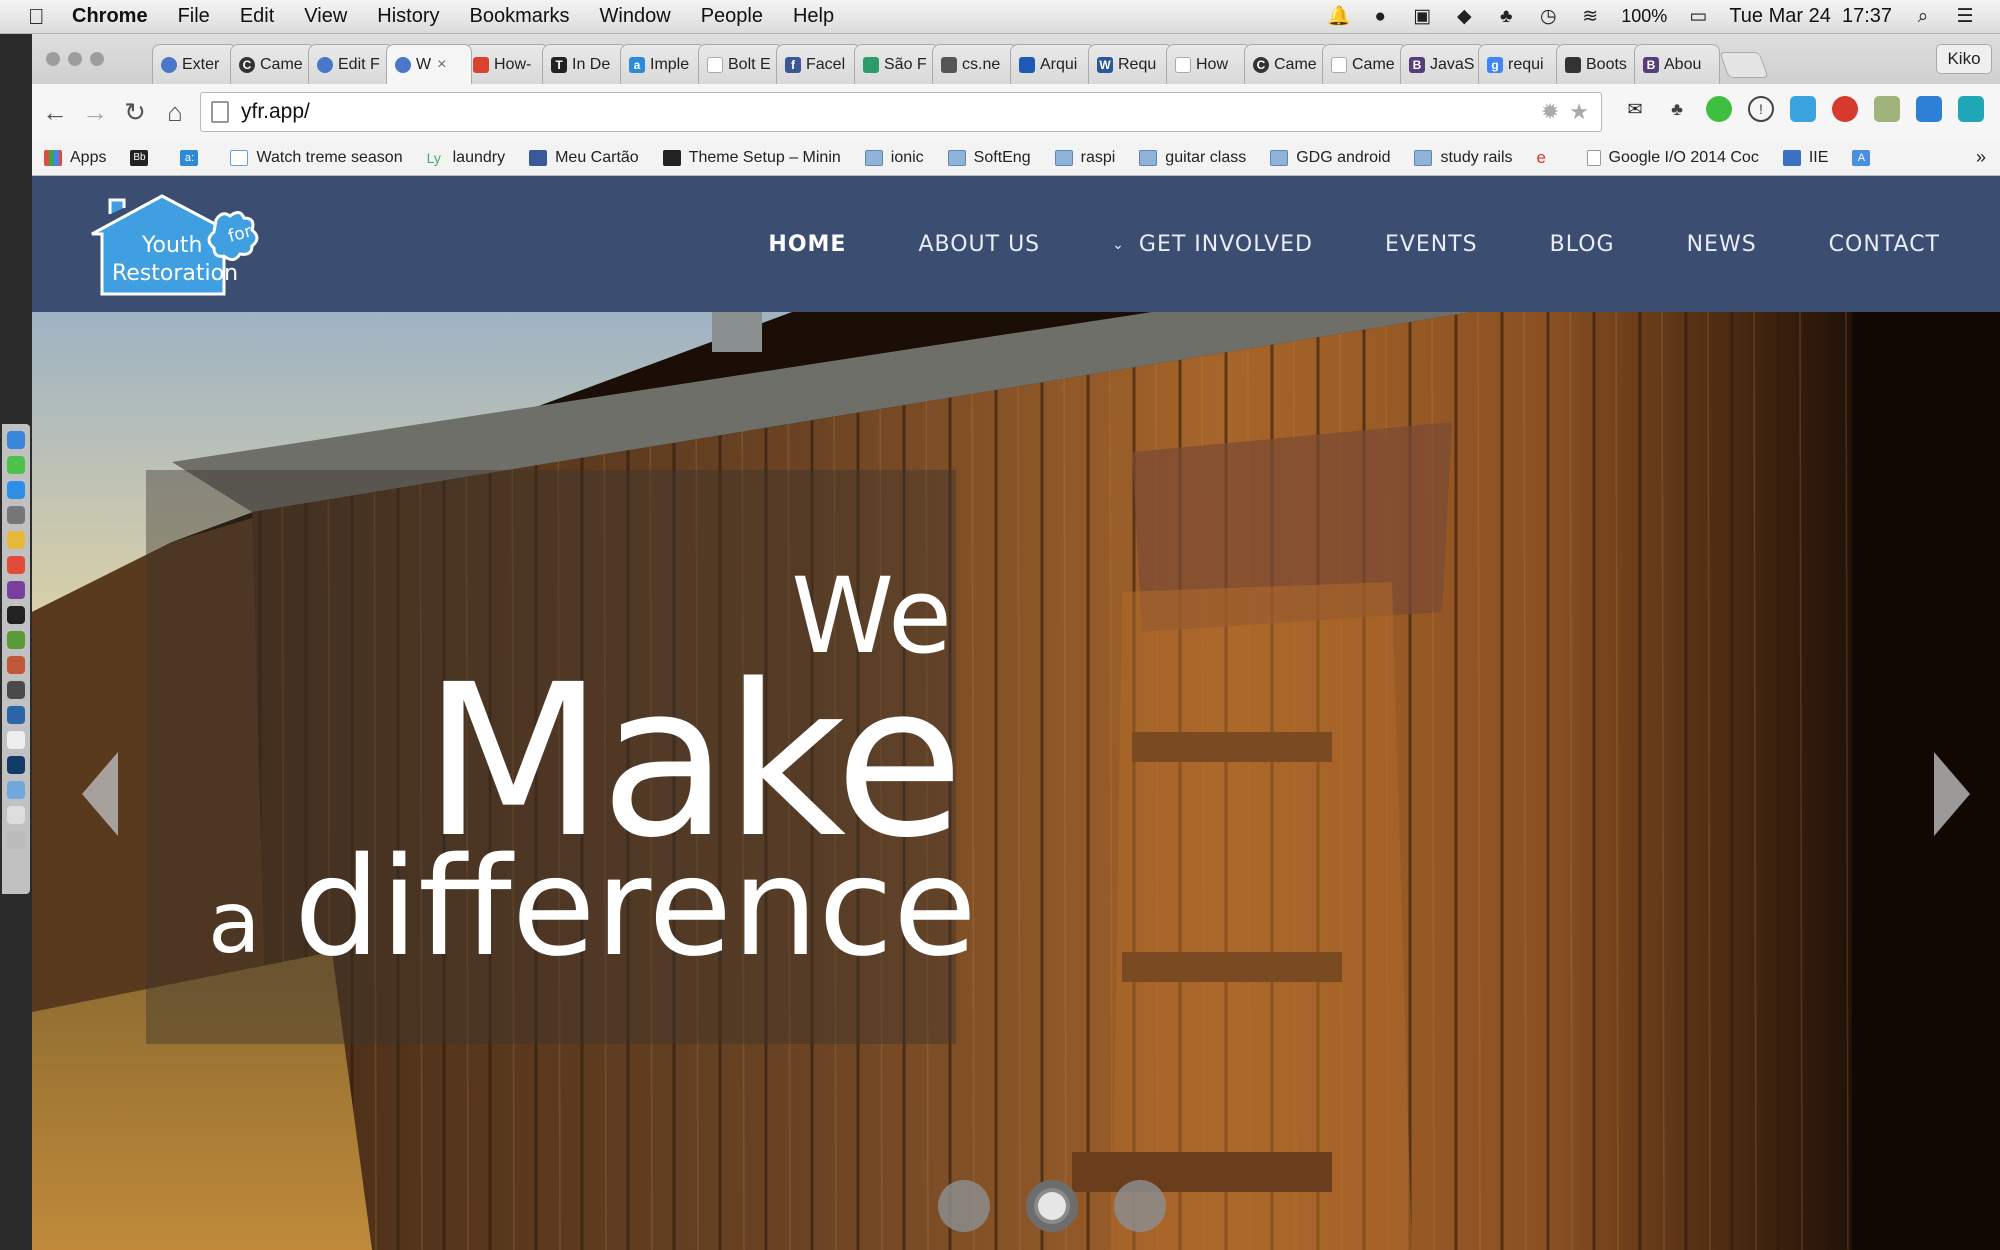  Describe the element at coordinates (1464, 16) in the screenshot. I see `dropbox-icon: ◆` at that location.